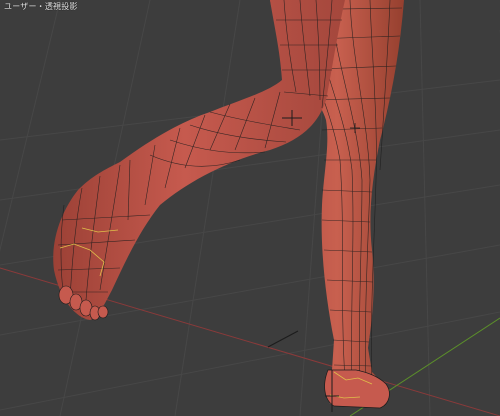 Image resolution: width=500 pixels, height=416 pixels. What do you see at coordinates (41, 6) in the screenshot?
I see `view-mode-label: ユーザー・透視投影` at bounding box center [41, 6].